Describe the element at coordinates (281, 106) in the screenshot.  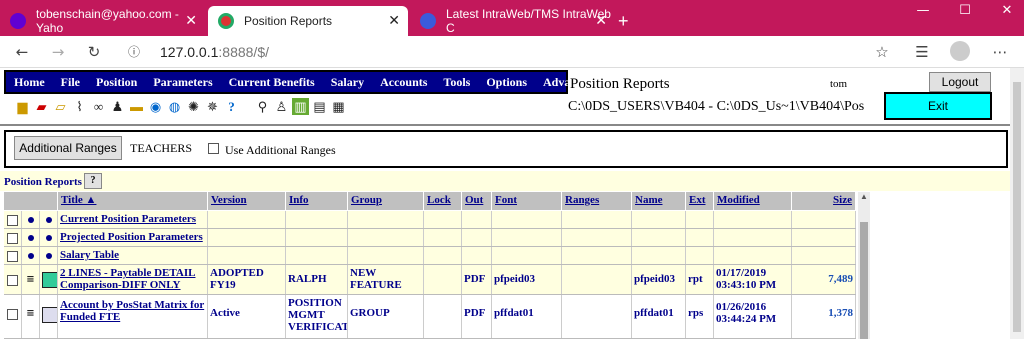
I see `bucket-icon: ♙` at that location.